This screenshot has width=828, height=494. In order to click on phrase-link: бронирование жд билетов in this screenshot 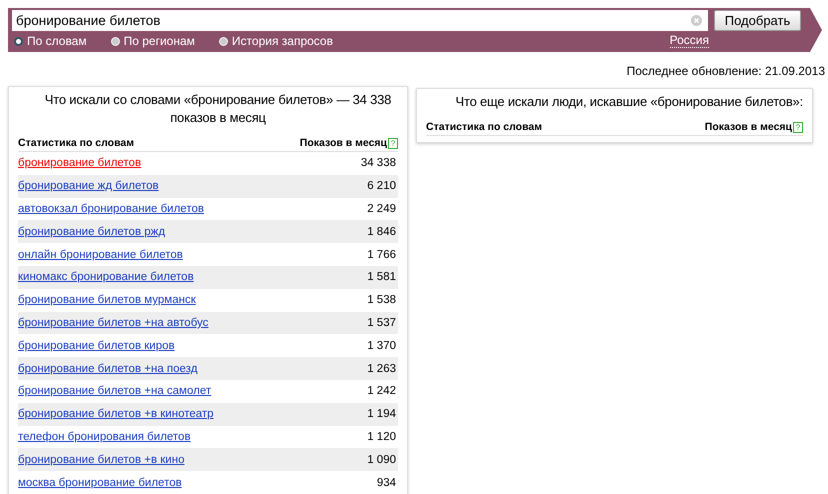, I will do `click(88, 186)`.